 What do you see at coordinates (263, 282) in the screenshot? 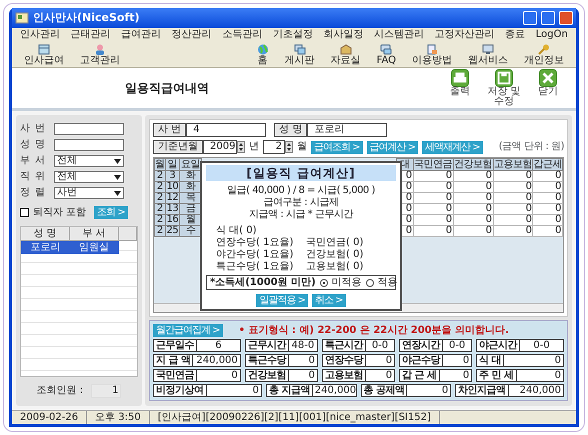
I see `tax-label: *소득세(1000원 미만)` at bounding box center [263, 282].